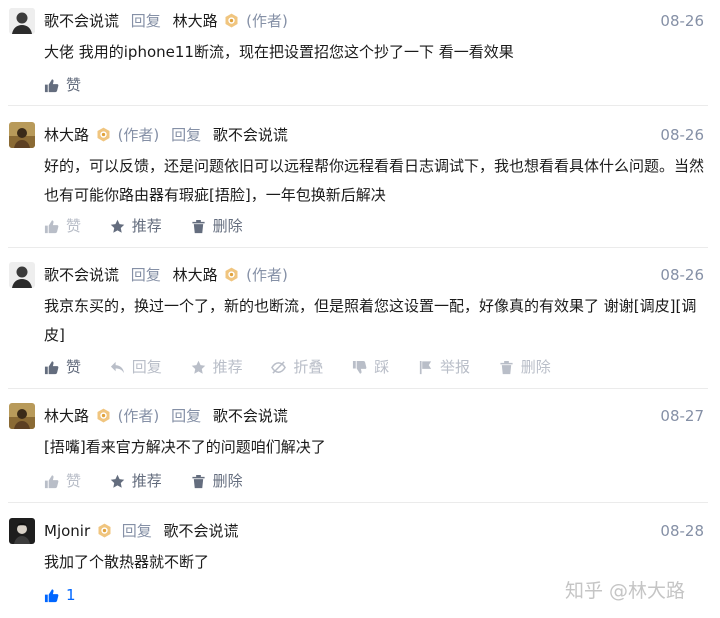  I want to click on fold-button: 折叠, so click(297, 367).